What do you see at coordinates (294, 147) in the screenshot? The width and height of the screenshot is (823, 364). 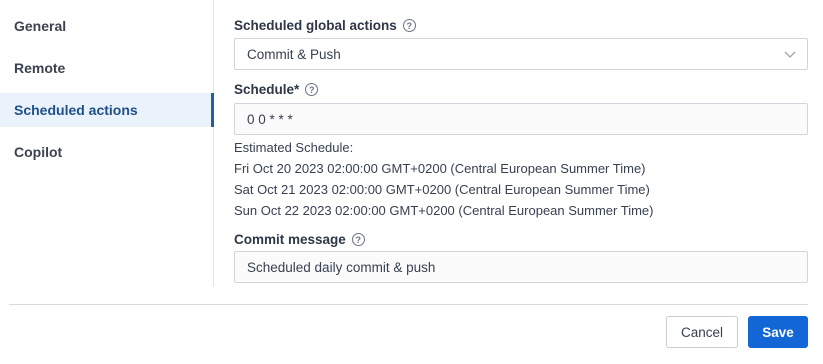 I see `estimated-schedule-title: Estimated Schedule:` at bounding box center [294, 147].